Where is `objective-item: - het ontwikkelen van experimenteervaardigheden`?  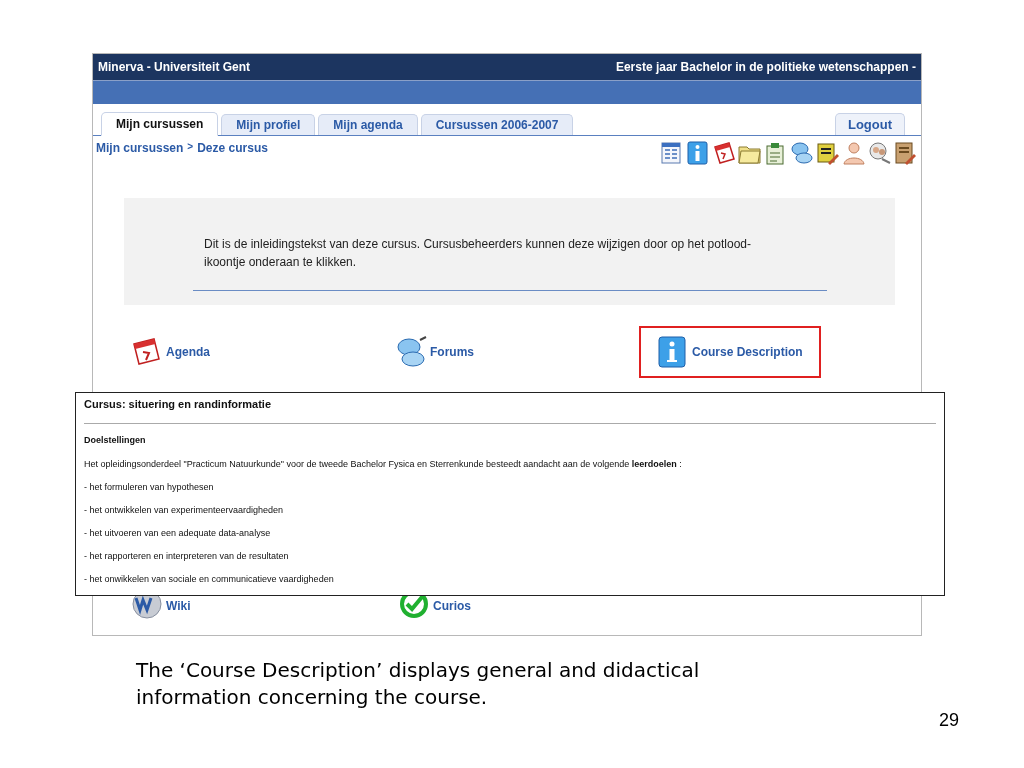 objective-item: - het ontwikkelen van experimenteervaardigheden is located at coordinates (184, 510).